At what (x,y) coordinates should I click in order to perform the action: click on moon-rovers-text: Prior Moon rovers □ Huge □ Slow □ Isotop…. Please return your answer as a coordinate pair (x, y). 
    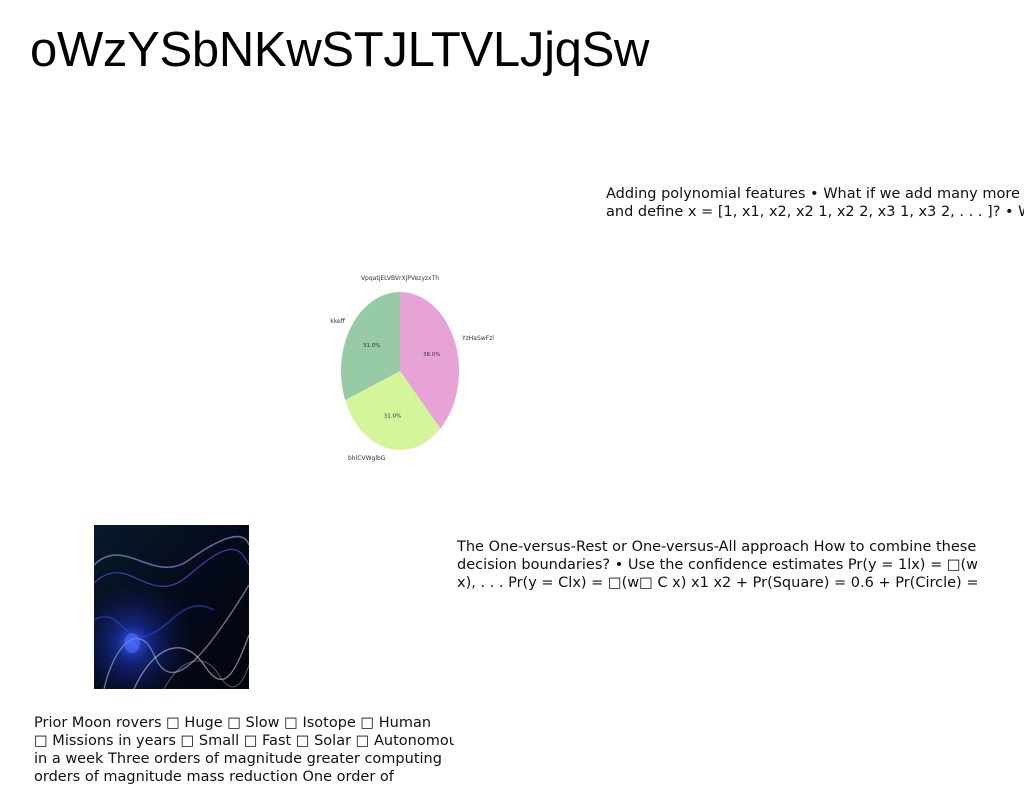
    Looking at the image, I should click on (244, 750).